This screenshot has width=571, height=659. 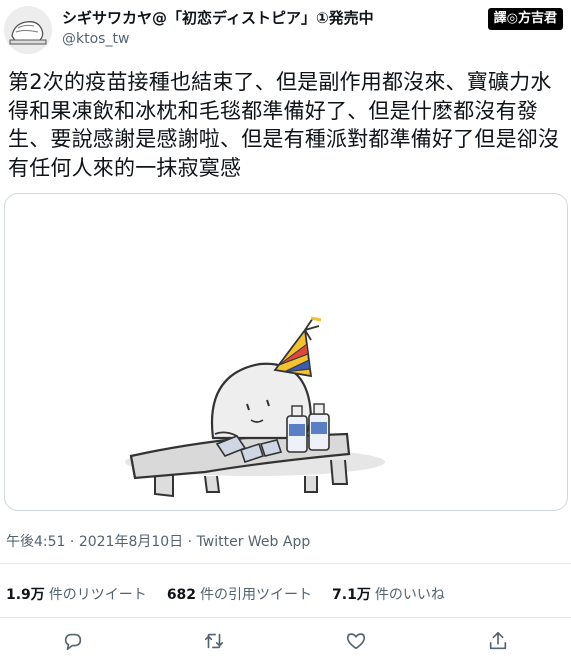 I want to click on translator-badge: 譯◎方吉君, so click(x=525, y=19).